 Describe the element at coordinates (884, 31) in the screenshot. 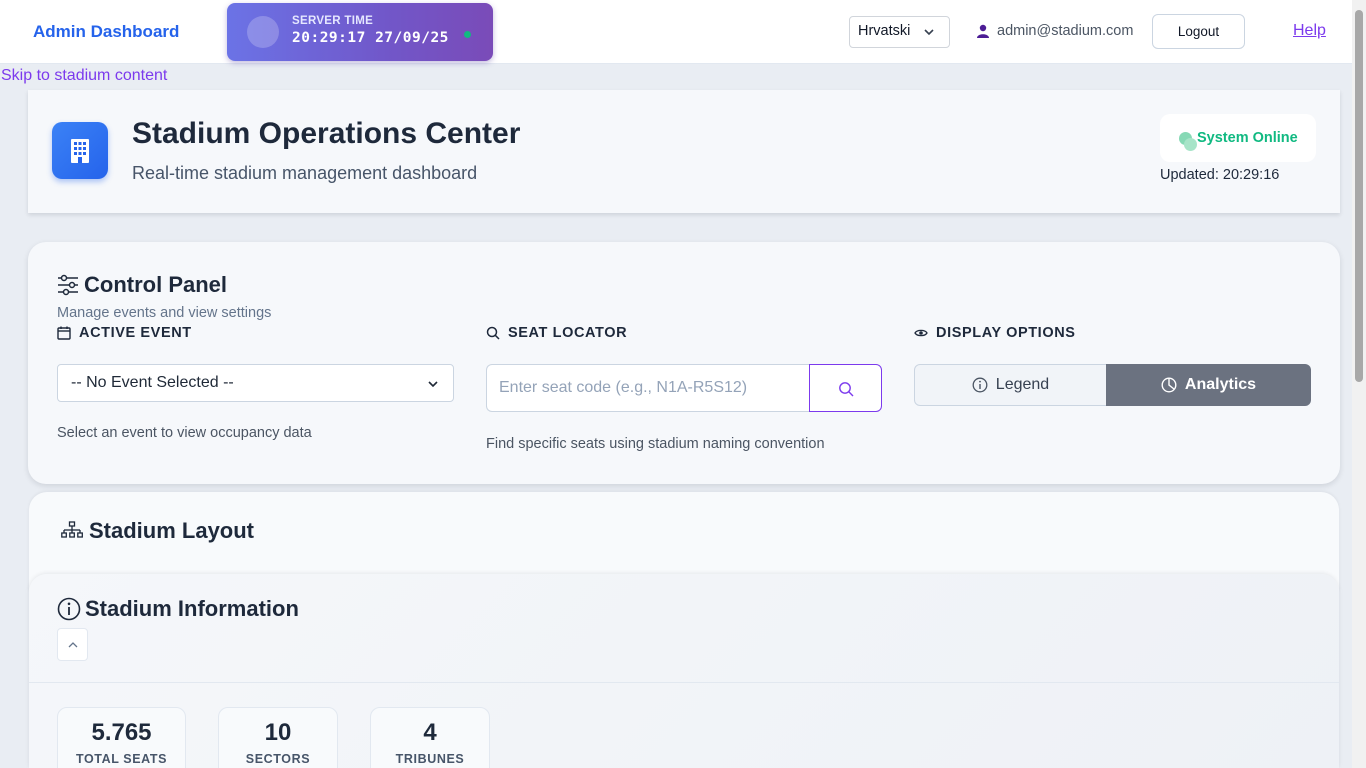

I see `language-select-value: Hrvatski` at that location.